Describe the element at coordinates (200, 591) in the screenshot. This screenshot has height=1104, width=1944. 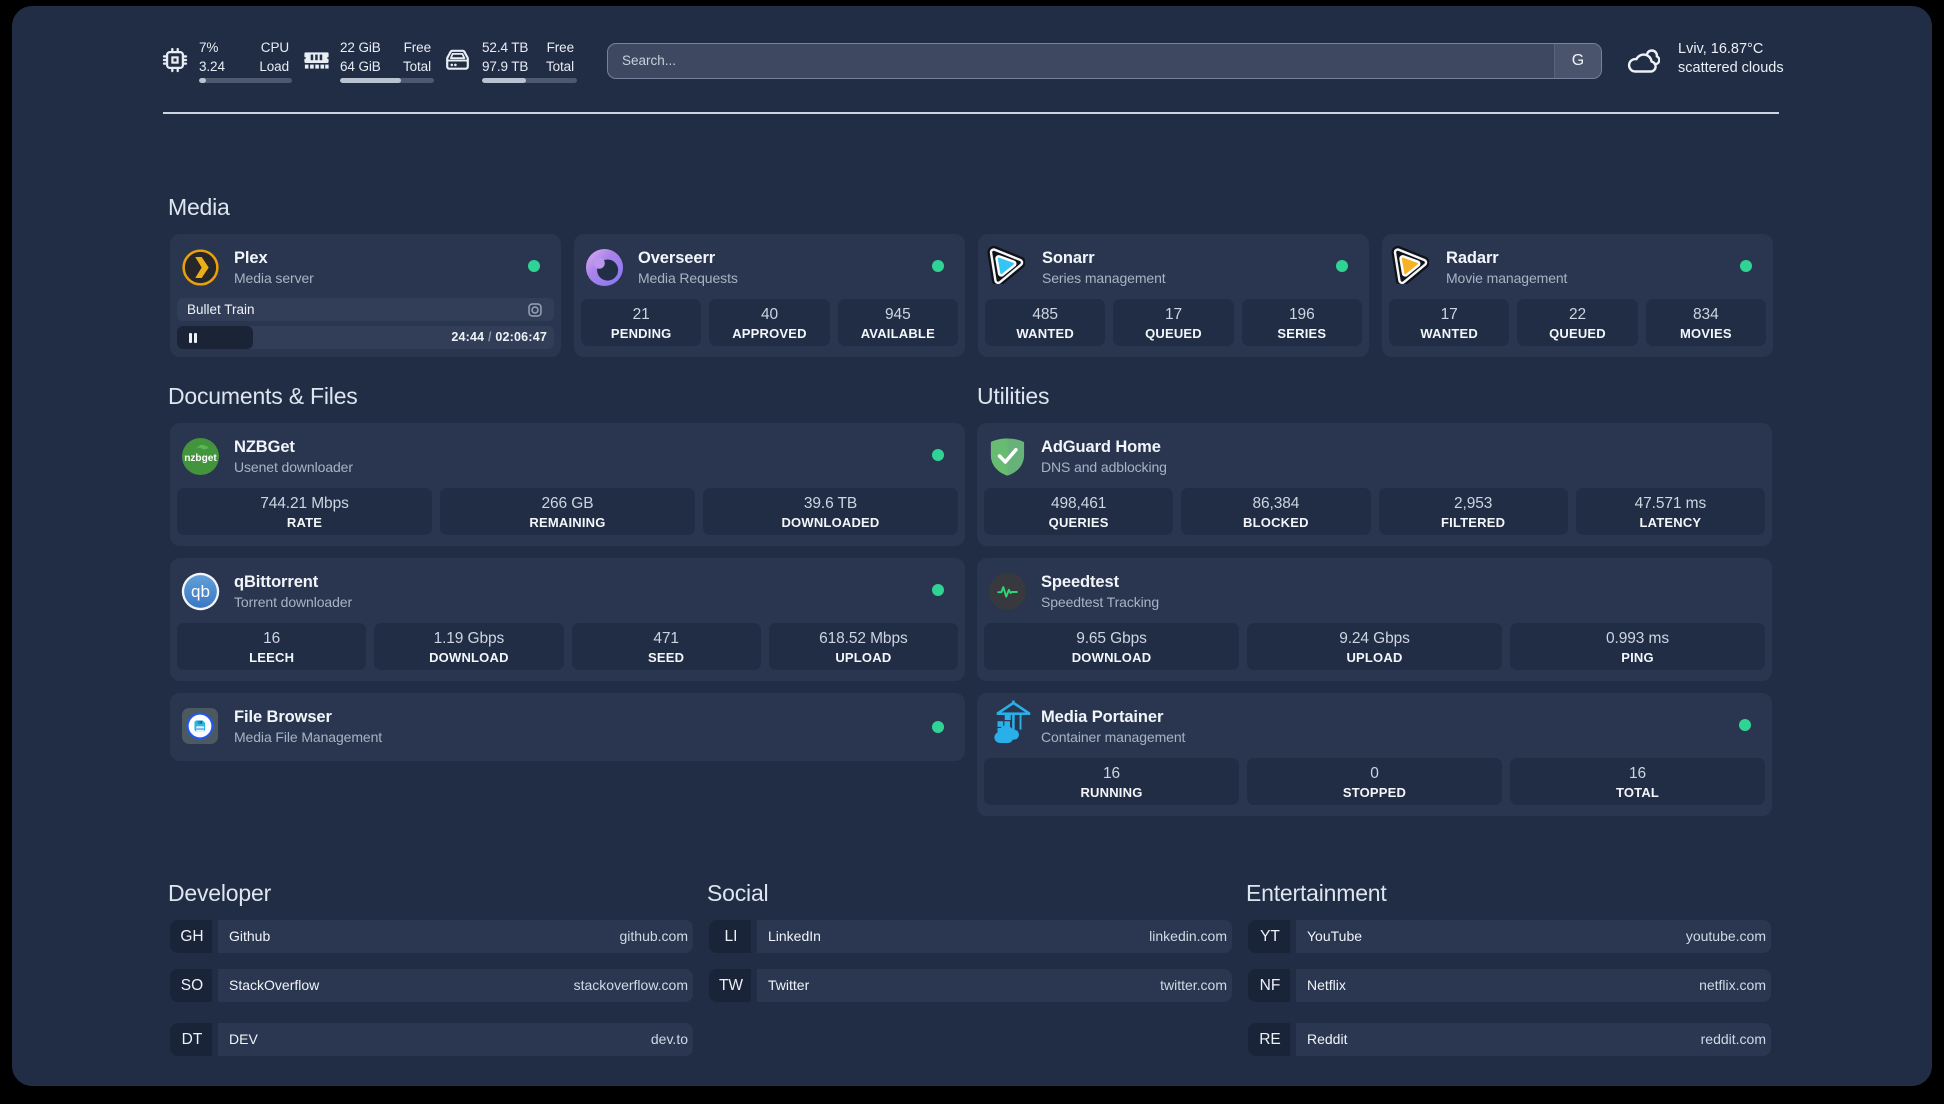
I see `svg-text: qb` at that location.